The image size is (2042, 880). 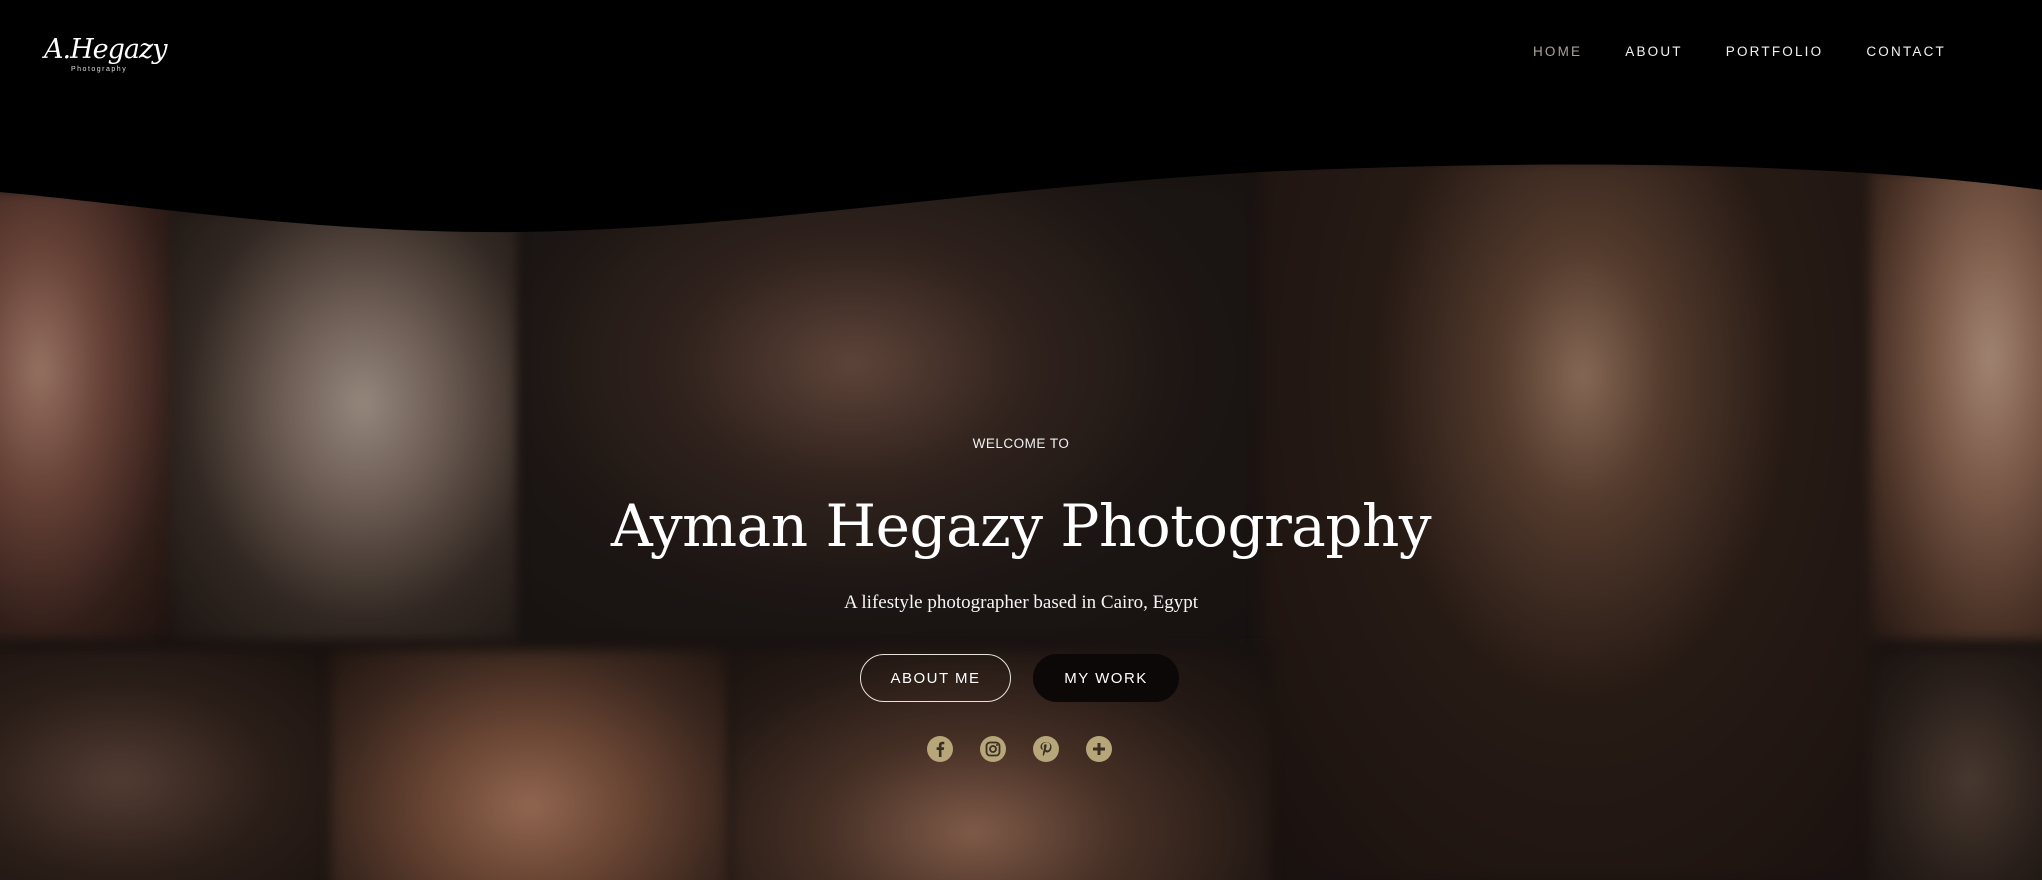 I want to click on my-work-button: MY WORK, so click(x=1106, y=678).